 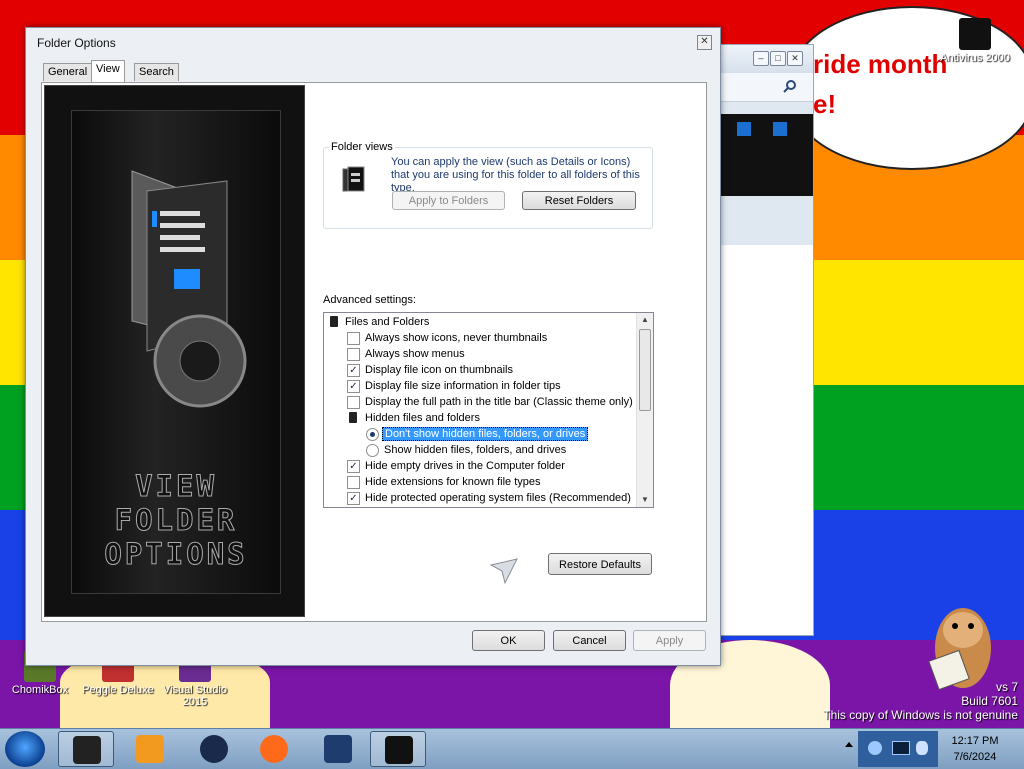 What do you see at coordinates (40, 690) in the screenshot?
I see `desktop-icon-label: ChomikBox` at bounding box center [40, 690].